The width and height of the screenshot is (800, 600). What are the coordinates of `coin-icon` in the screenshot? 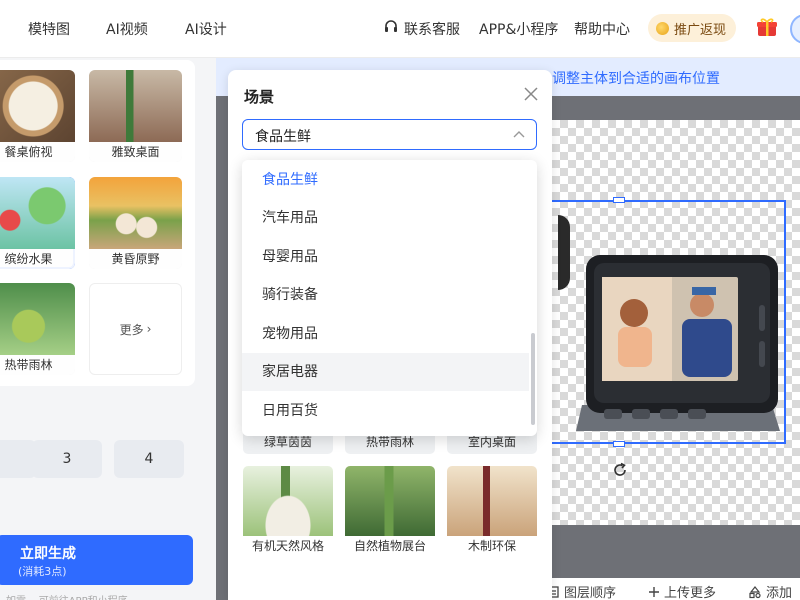 It's located at (662, 28).